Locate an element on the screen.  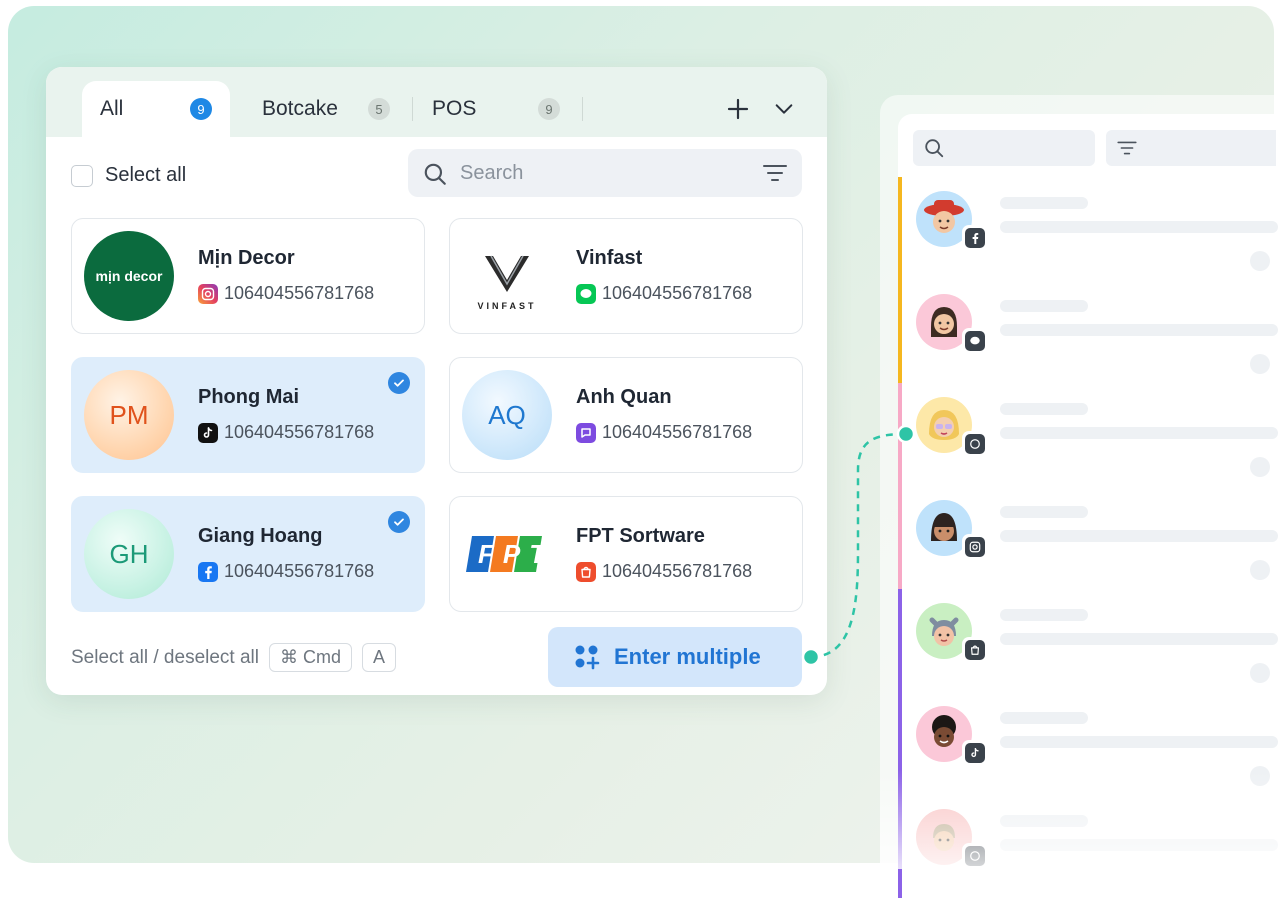
instagram-icon is located at coordinates (975, 547).